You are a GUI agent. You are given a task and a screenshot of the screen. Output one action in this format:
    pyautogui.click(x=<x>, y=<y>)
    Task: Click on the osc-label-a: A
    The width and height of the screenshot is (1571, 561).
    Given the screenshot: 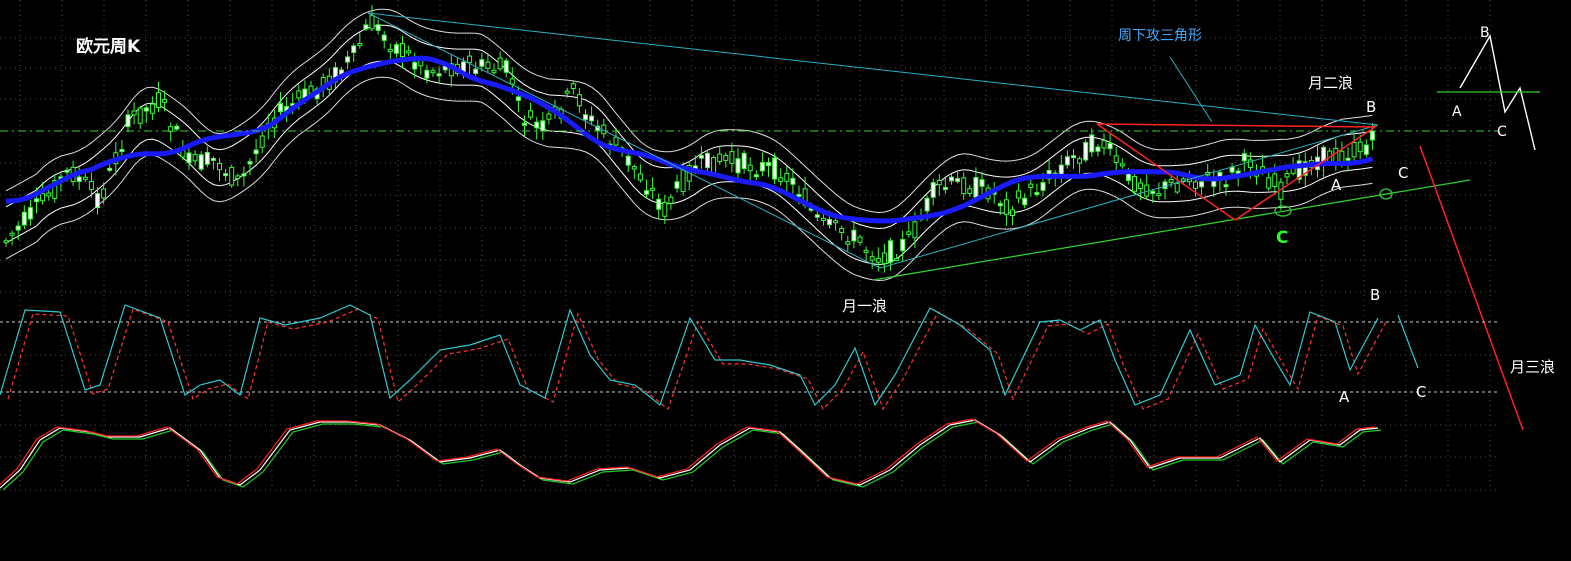 What is the action you would take?
    pyautogui.click(x=1344, y=397)
    